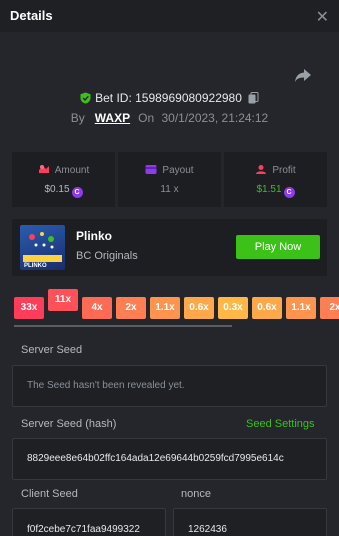 This screenshot has height=536, width=339. I want to click on client-seed-label: Client Seed, so click(49, 494).